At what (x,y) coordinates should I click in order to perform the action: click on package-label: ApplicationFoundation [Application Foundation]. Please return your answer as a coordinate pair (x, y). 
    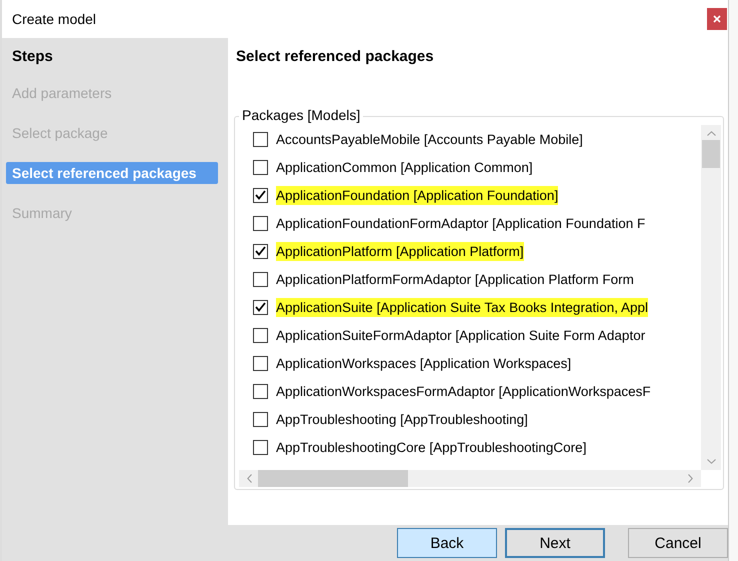
    Looking at the image, I should click on (417, 195).